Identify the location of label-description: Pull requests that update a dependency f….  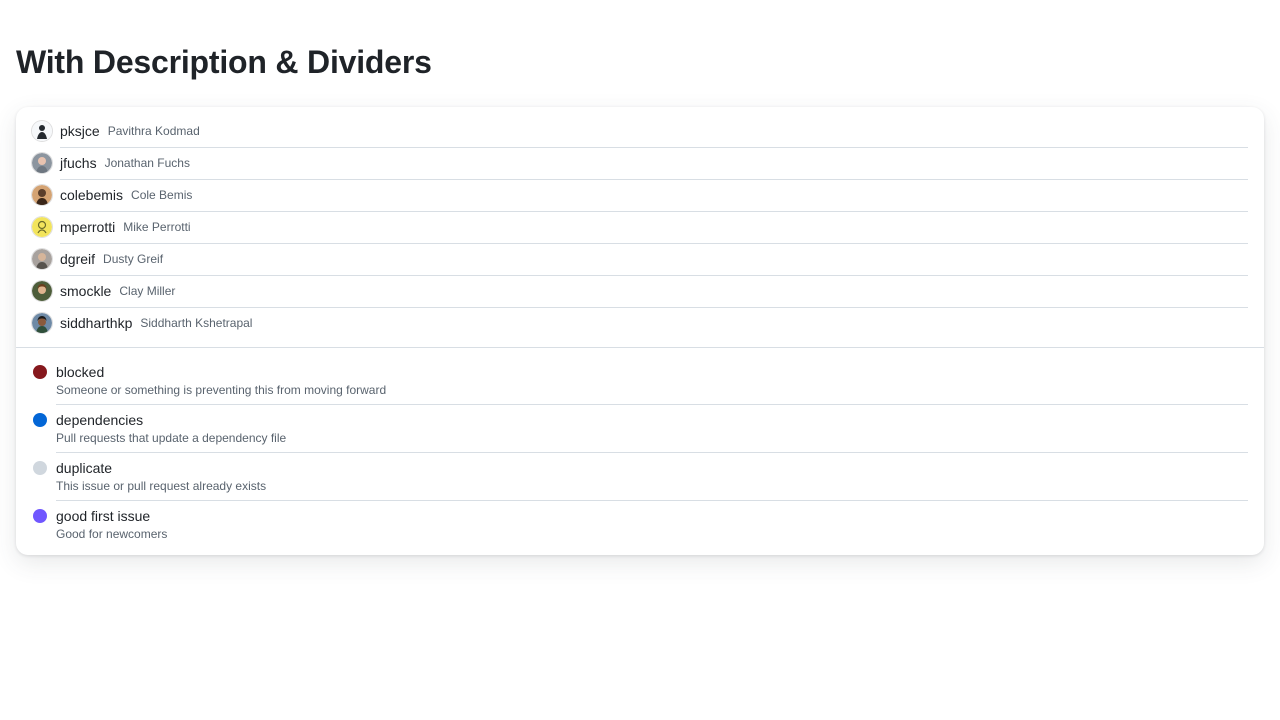
(171, 438).